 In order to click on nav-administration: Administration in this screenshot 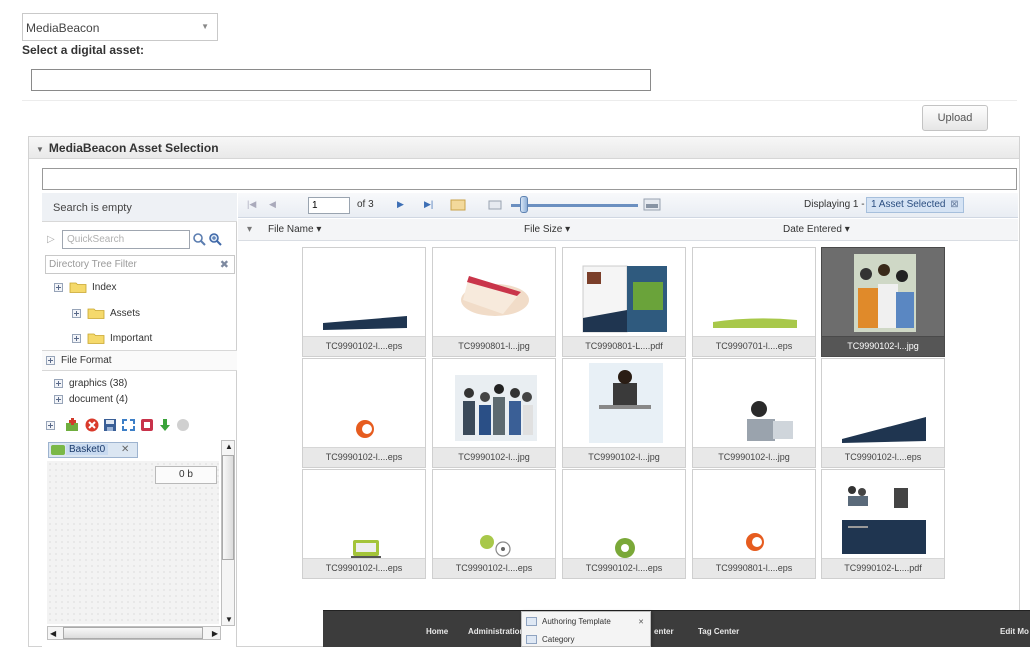, I will do `click(496, 631)`.